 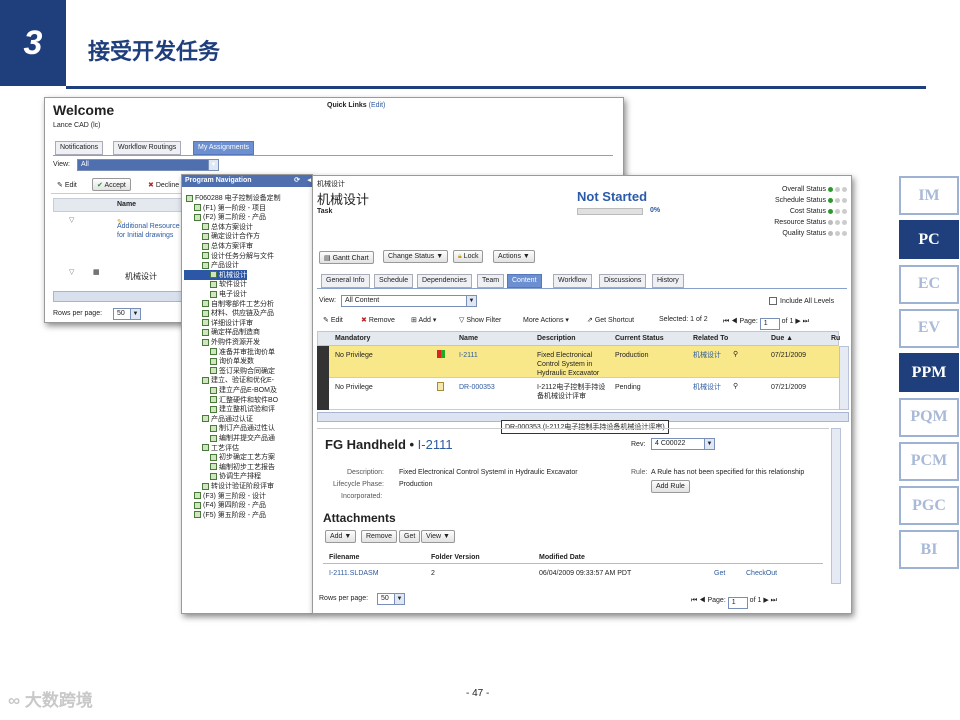 What do you see at coordinates (79, 148) in the screenshot?
I see `tab-notifications: Notifications` at bounding box center [79, 148].